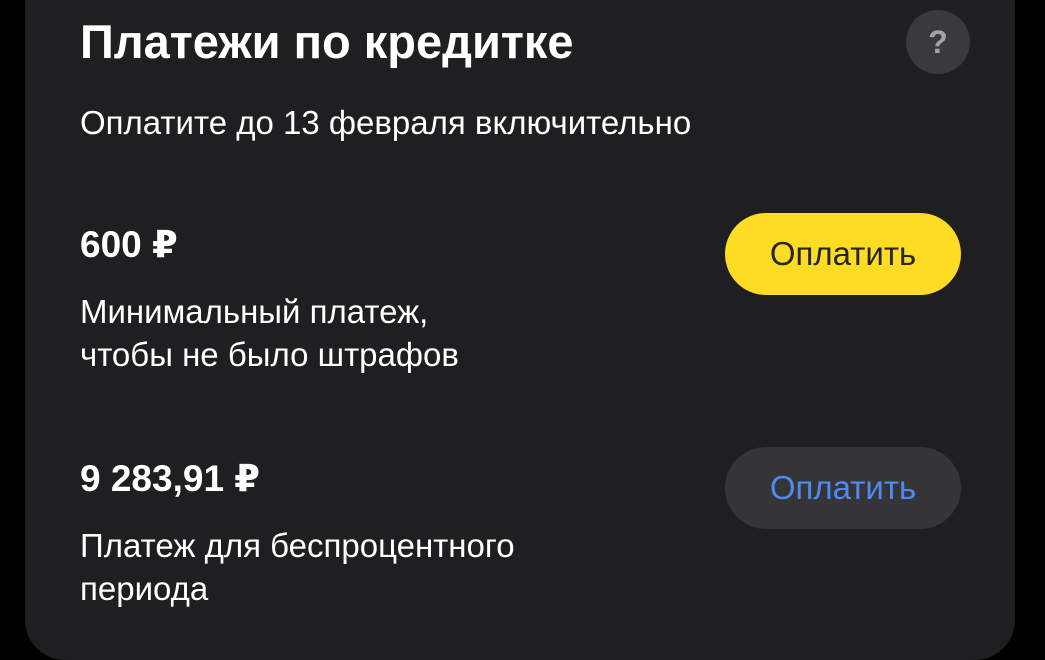 Image resolution: width=1045 pixels, height=660 pixels. Describe the element at coordinates (129, 244) in the screenshot. I see `minimum-payment-amount: 600 ₽` at that location.